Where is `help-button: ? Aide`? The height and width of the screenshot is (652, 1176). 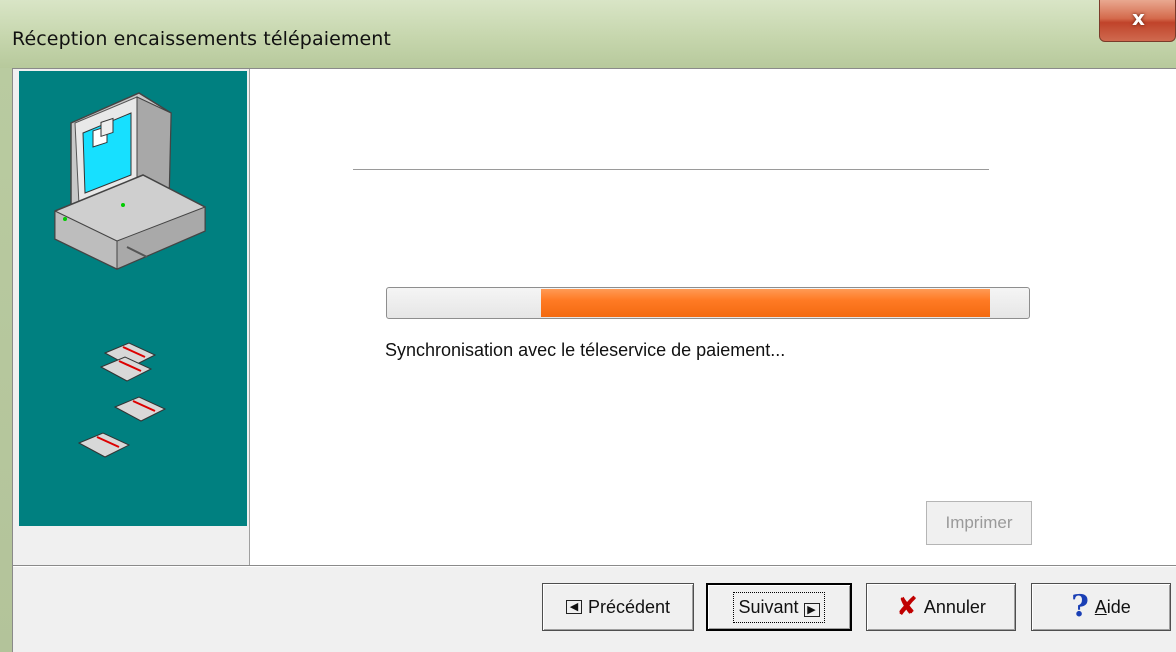 help-button: ? Aide is located at coordinates (1101, 607).